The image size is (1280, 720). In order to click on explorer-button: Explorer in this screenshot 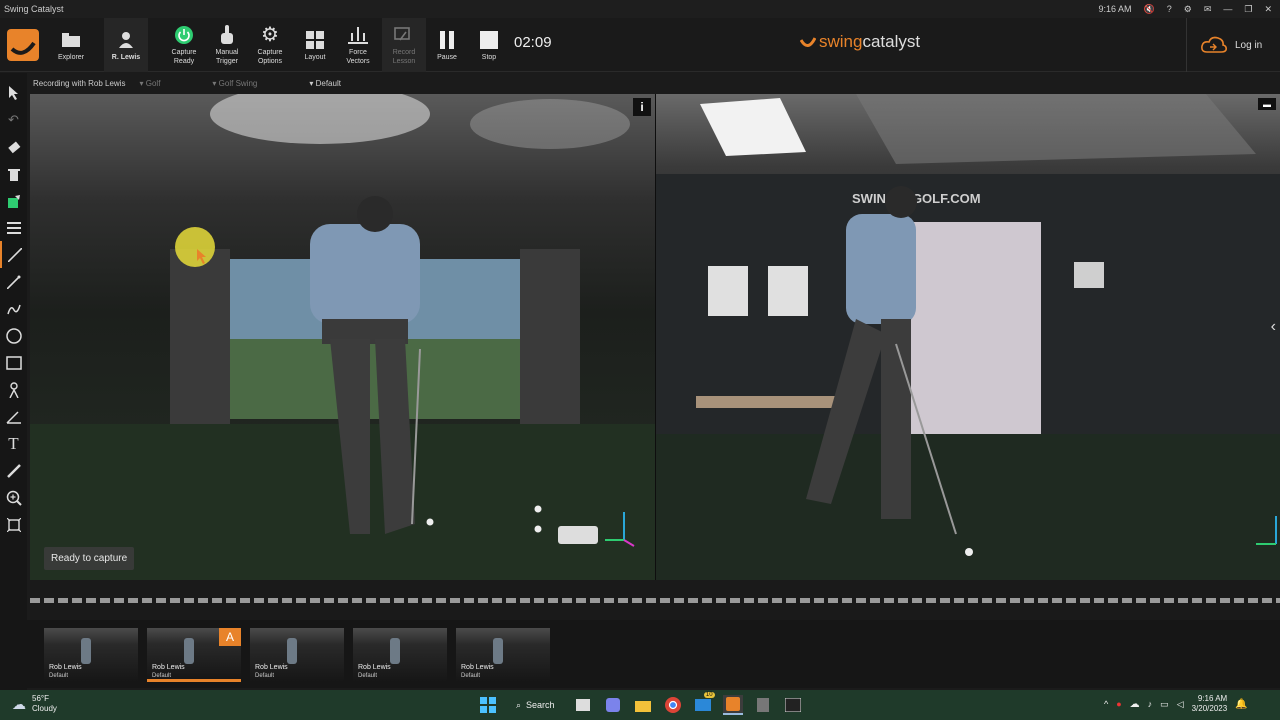, I will do `click(71, 45)`.